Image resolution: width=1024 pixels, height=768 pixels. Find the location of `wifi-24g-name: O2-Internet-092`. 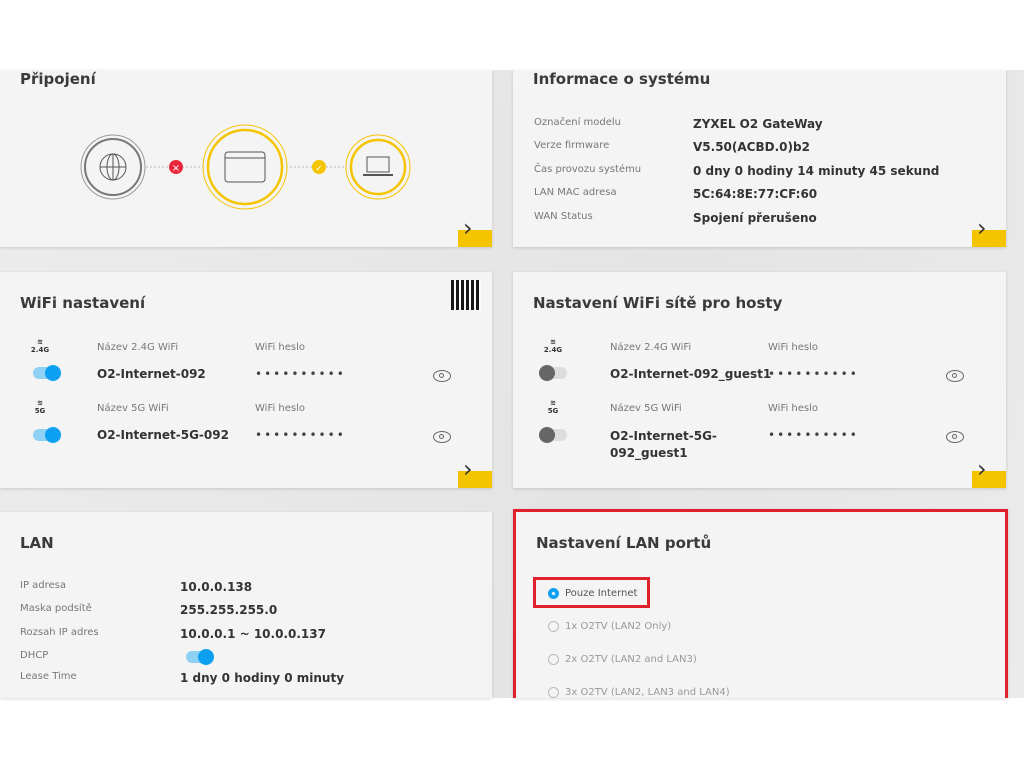

wifi-24g-name: O2-Internet-092 is located at coordinates (151, 374).